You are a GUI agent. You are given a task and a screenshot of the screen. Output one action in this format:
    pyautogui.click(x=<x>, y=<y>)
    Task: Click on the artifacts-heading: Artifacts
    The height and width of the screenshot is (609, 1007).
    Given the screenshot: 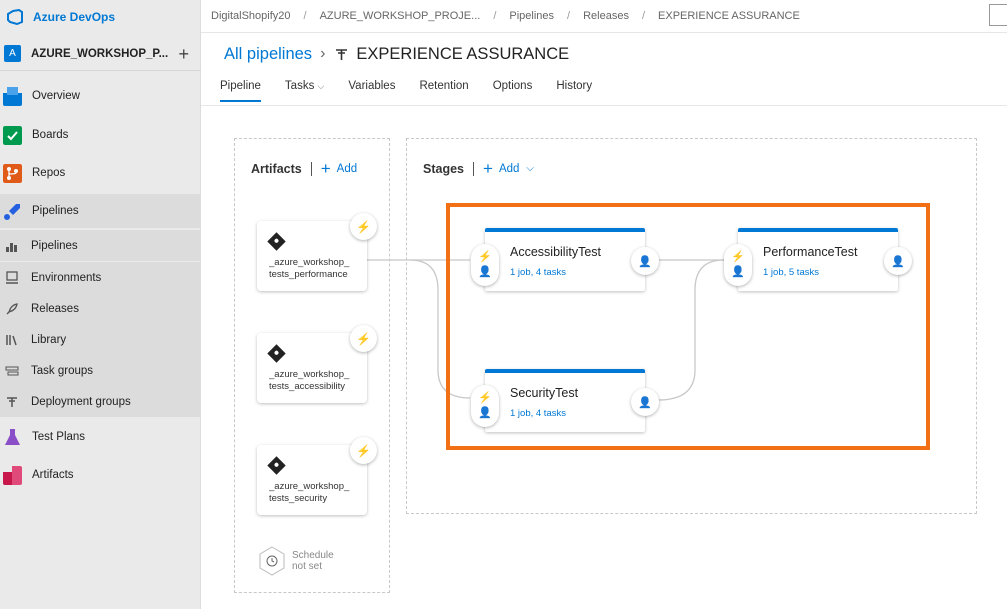 What is the action you would take?
    pyautogui.click(x=276, y=168)
    